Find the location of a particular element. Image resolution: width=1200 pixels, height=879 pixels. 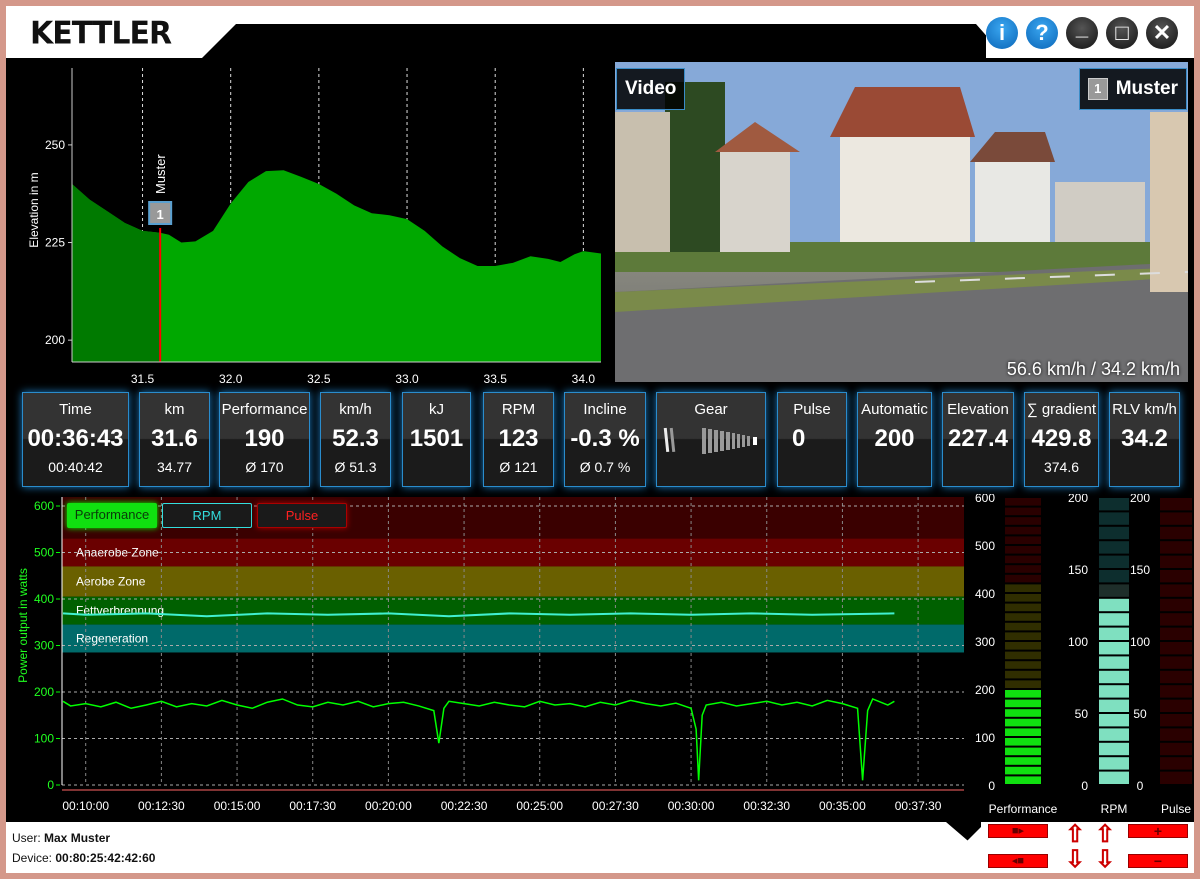

stat-sub: Ø 170 is located at coordinates (264, 467).